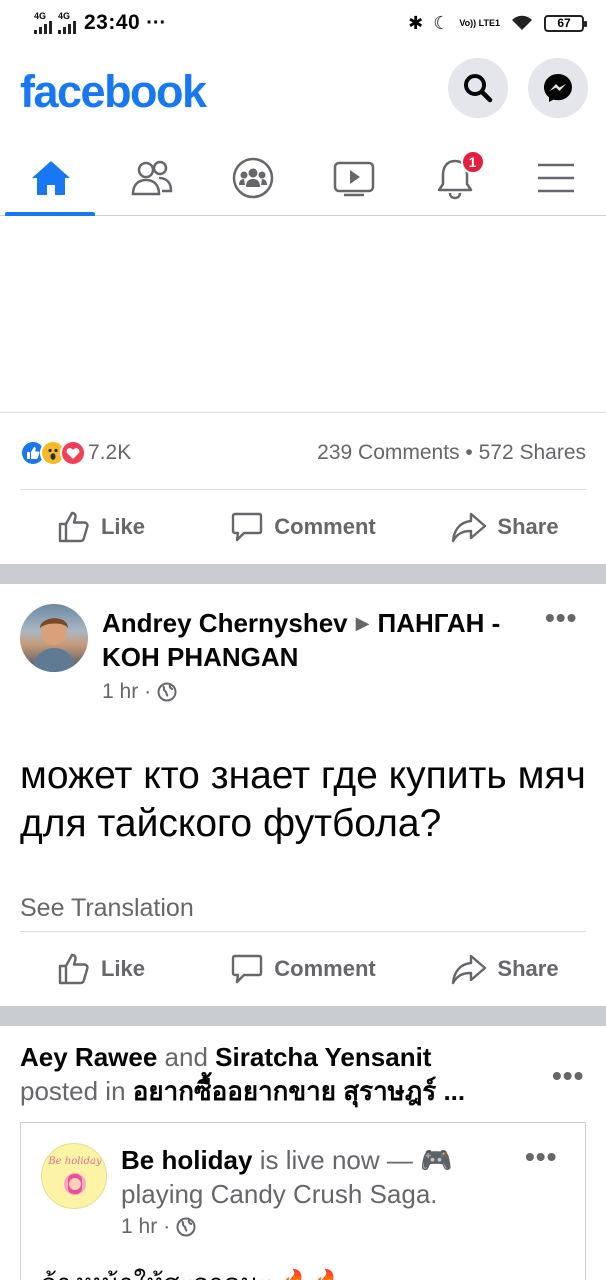 This screenshot has height=1280, width=606. Describe the element at coordinates (303, 931) in the screenshot. I see `post2-action-divider` at that location.